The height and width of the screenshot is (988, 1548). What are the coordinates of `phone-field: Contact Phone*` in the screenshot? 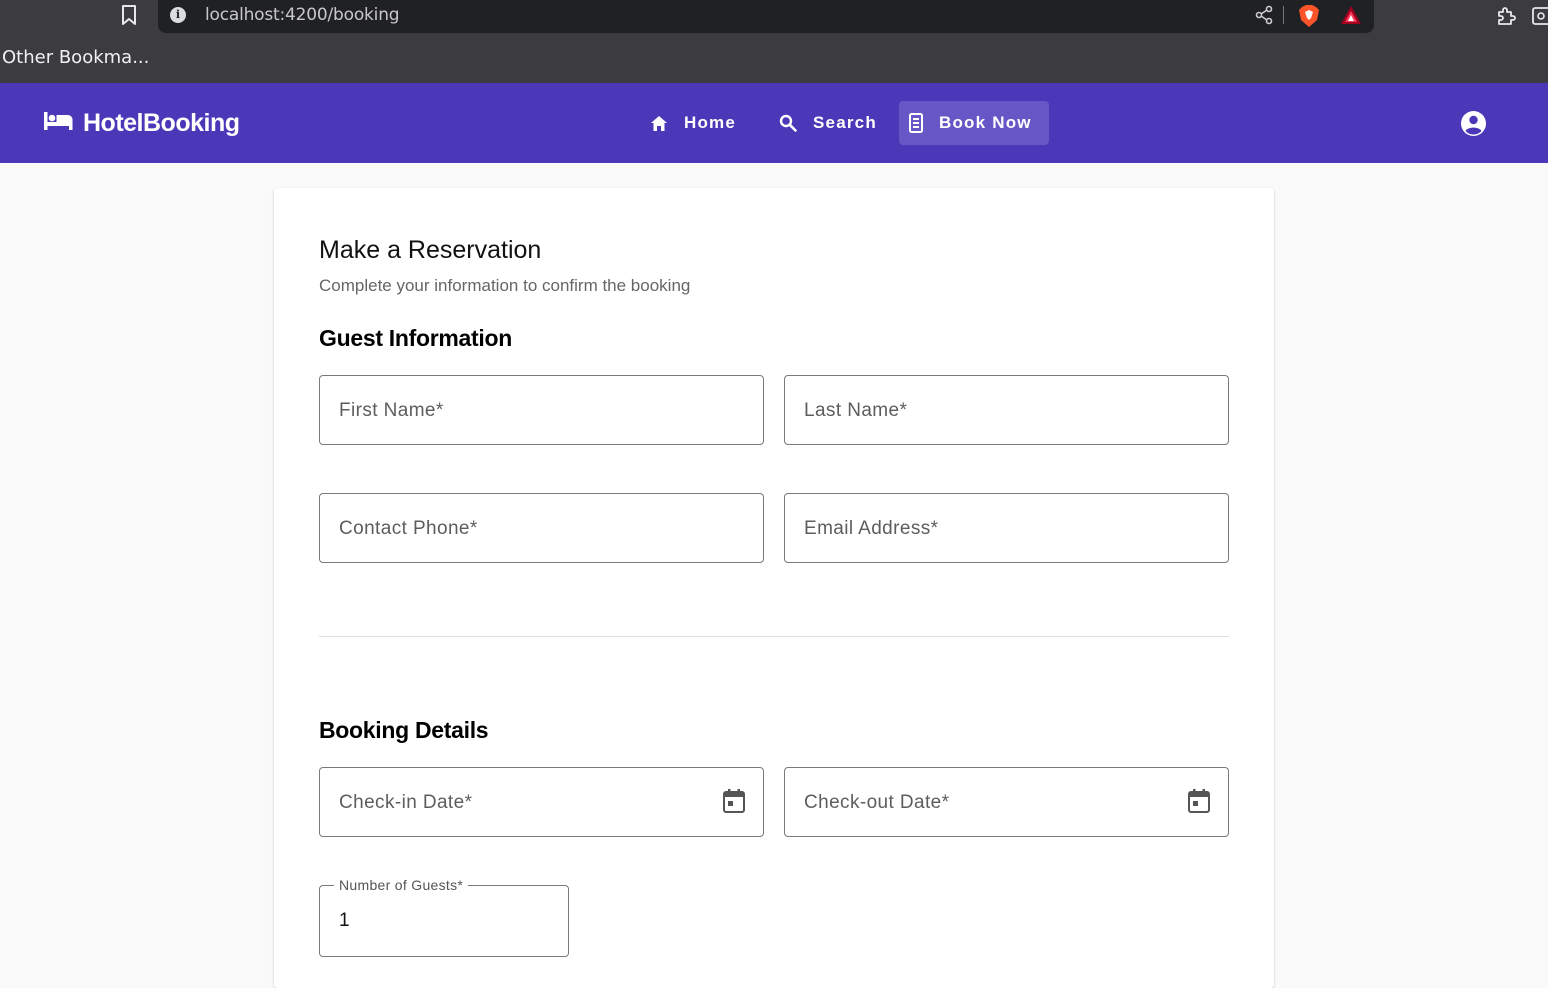 It's located at (541, 528).